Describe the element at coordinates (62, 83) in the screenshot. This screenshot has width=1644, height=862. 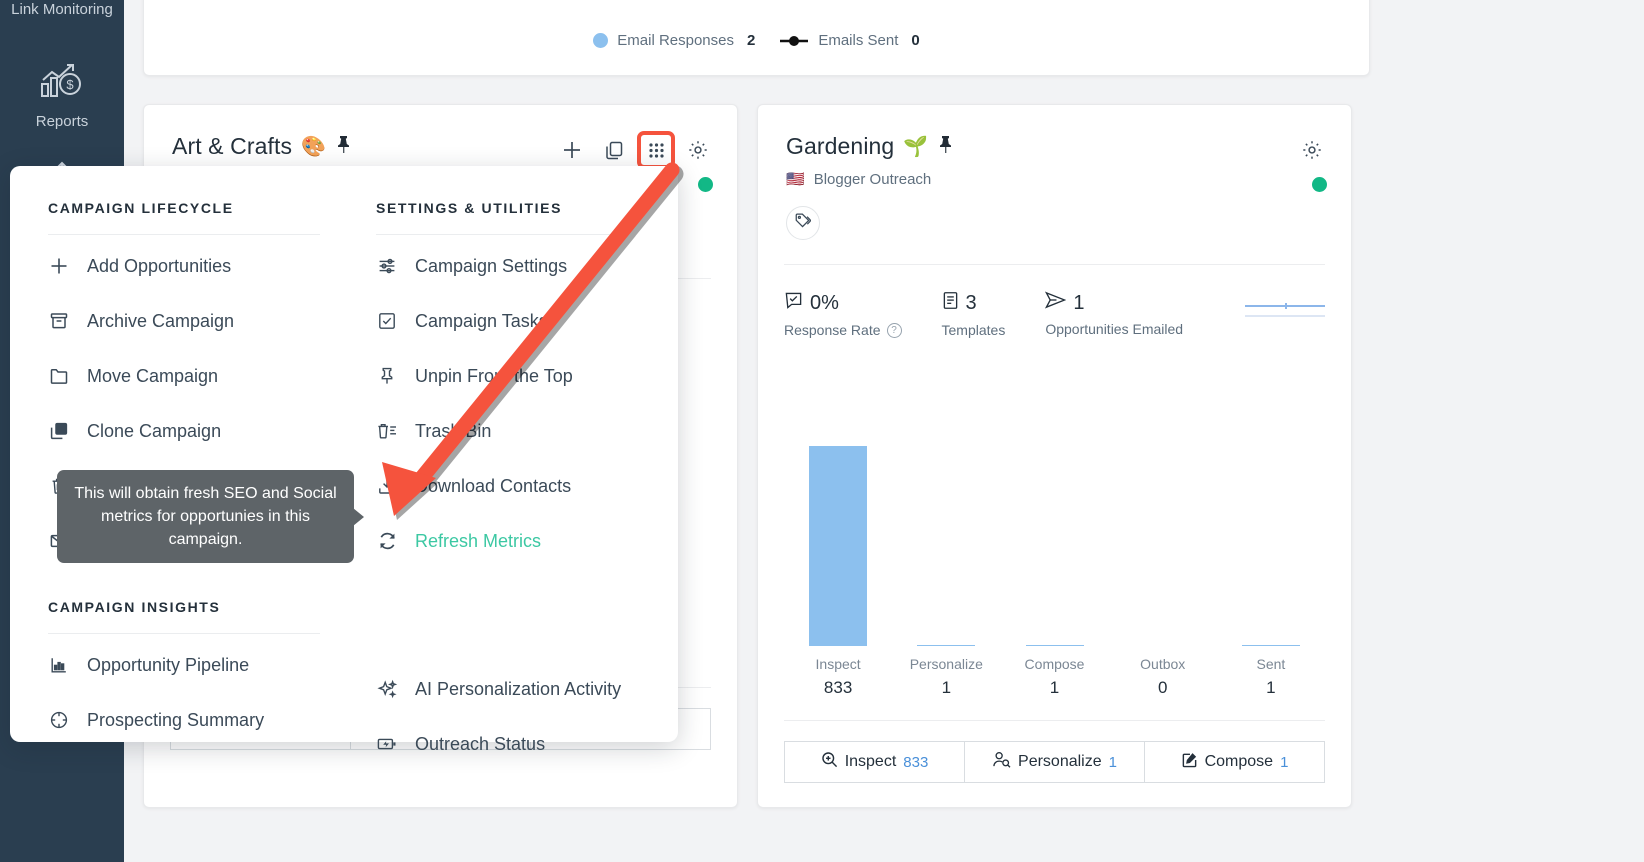
I see `reports-chart-dollar-icon: $` at that location.